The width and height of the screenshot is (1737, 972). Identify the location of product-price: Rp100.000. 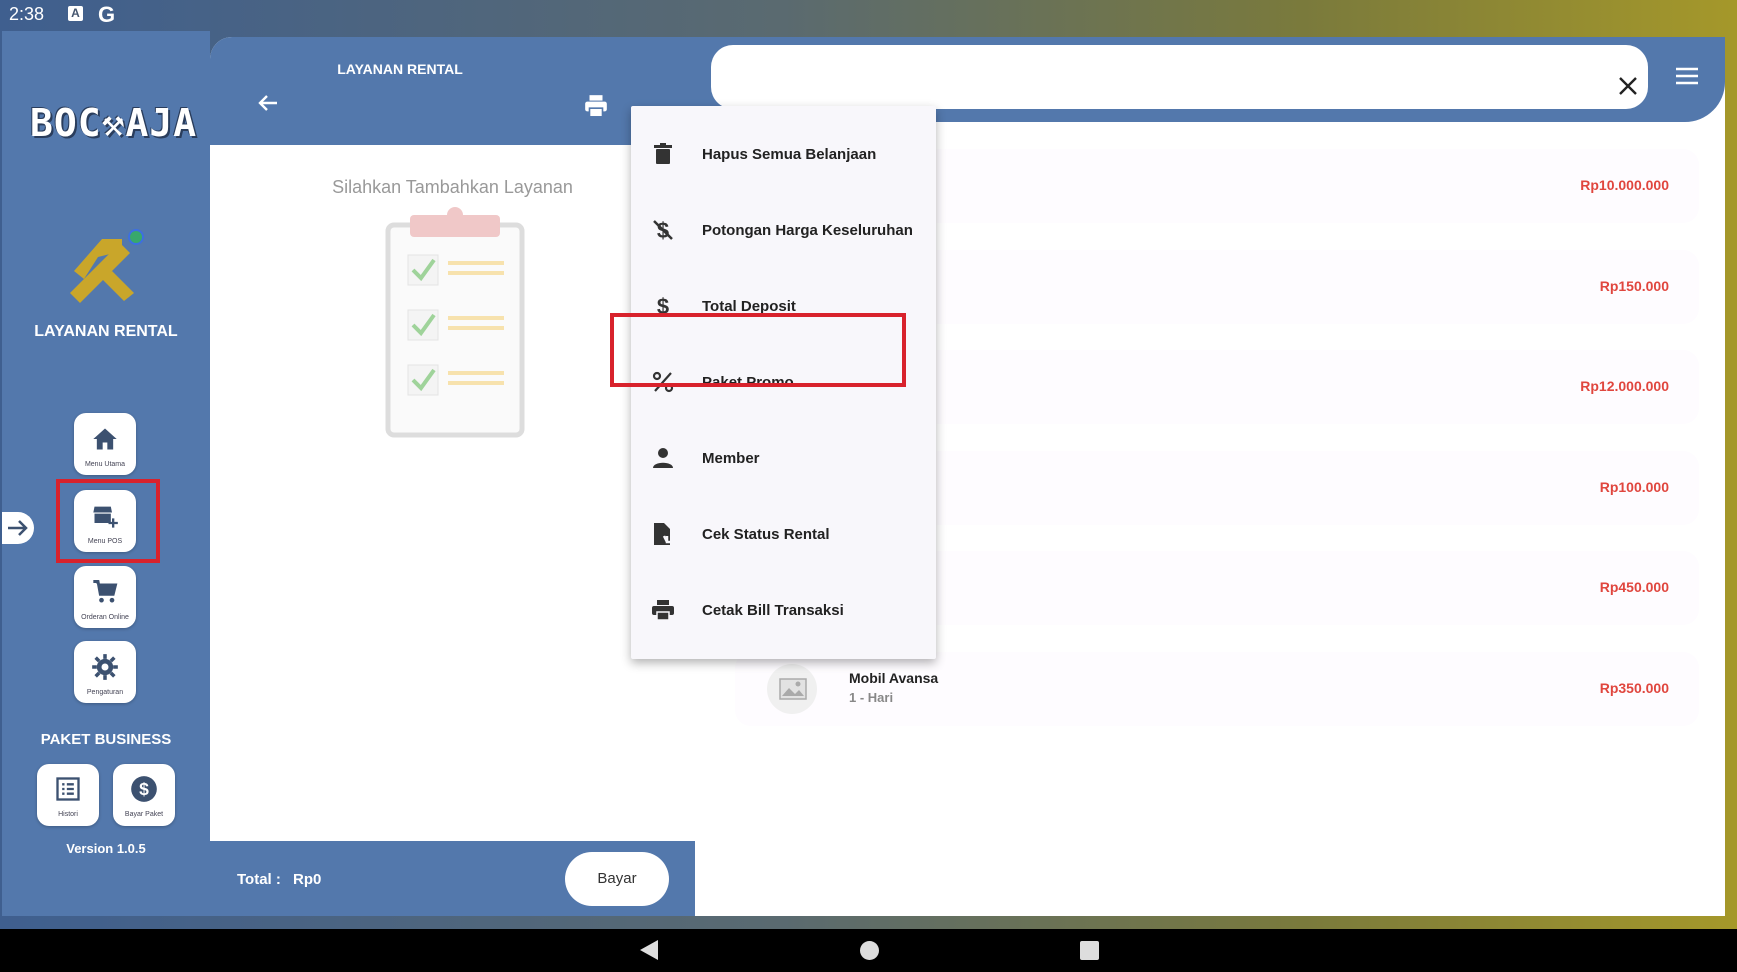
(1634, 487).